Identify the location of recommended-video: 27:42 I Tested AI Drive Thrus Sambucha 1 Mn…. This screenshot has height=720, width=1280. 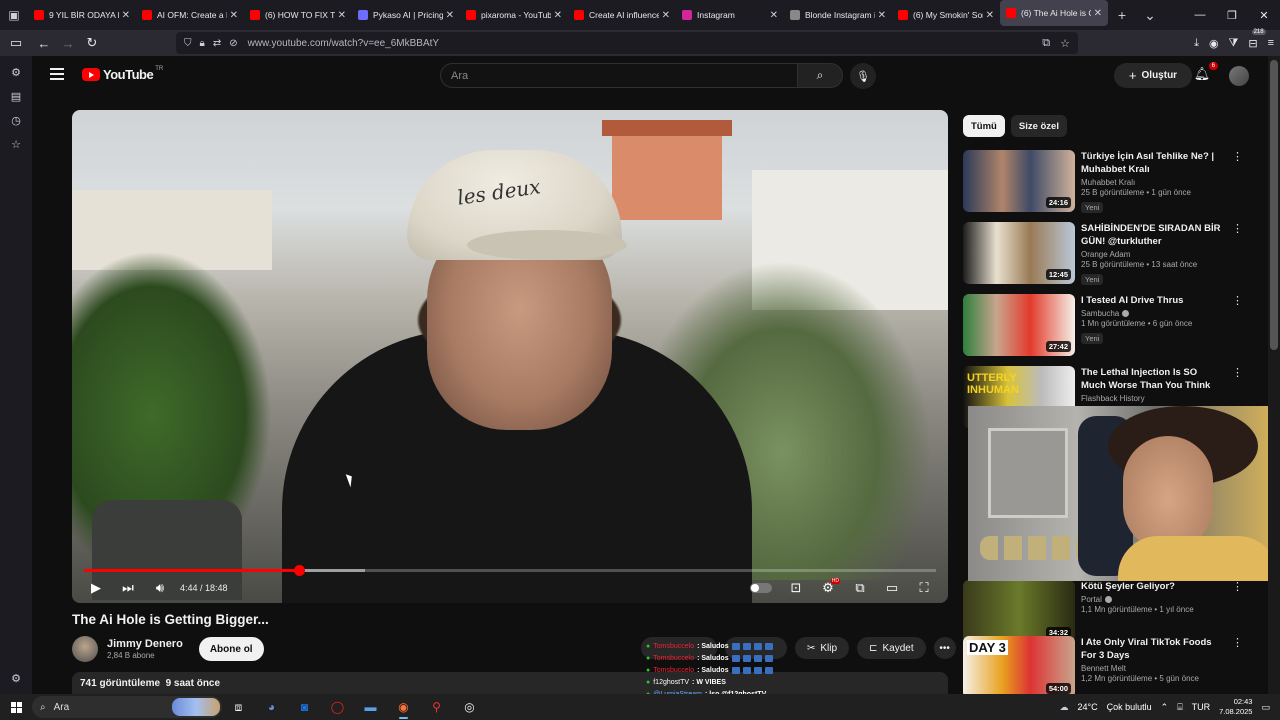
(1103, 327).